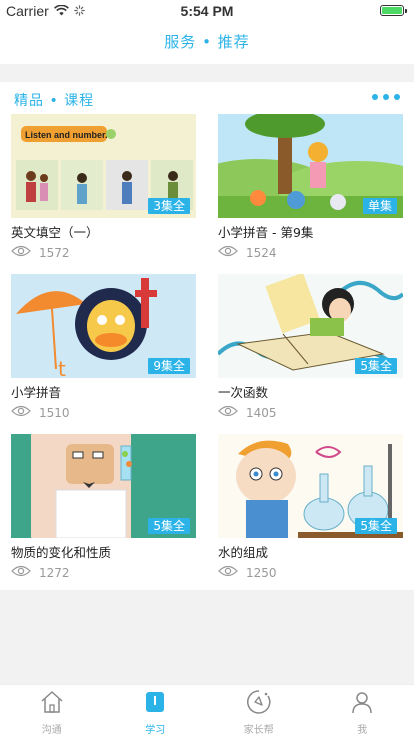 The image size is (414, 736). Describe the element at coordinates (258, 730) in the screenshot. I see `tab-label: 家长帮` at that location.